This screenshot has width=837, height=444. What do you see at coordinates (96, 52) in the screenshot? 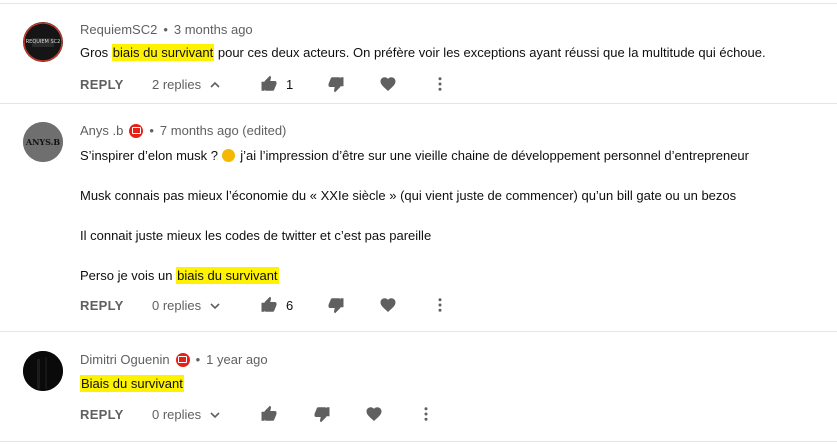
I see `text-segment: Gros` at bounding box center [96, 52].